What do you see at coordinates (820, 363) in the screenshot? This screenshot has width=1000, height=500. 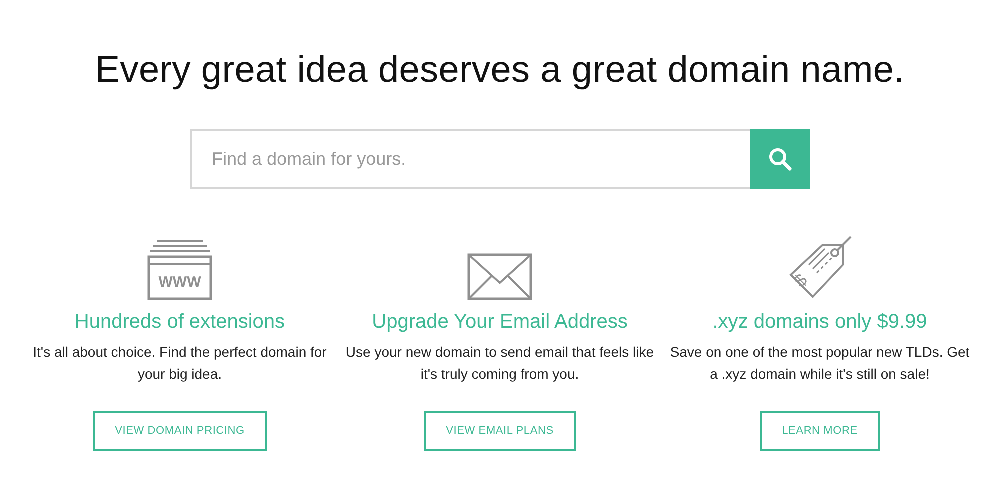 I see `feature-description: Save on one of the most popular new TLDs. Get a .xyz domain while it's still on sale!` at bounding box center [820, 363].